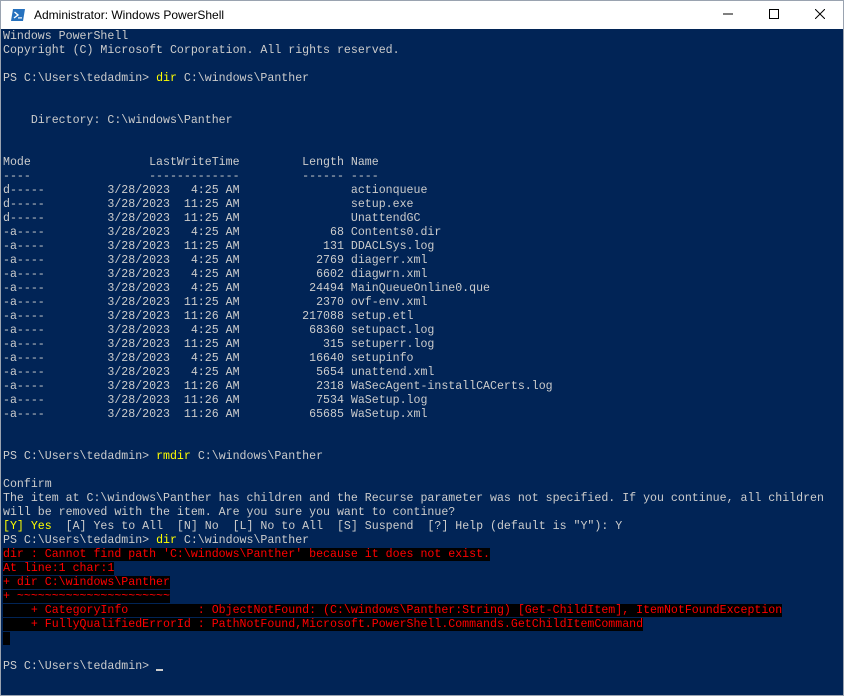  What do you see at coordinates (208, 358) in the screenshot?
I see `output-line: -a---- 3/28/2023 4:25 AM 16640 setupinfo` at bounding box center [208, 358].